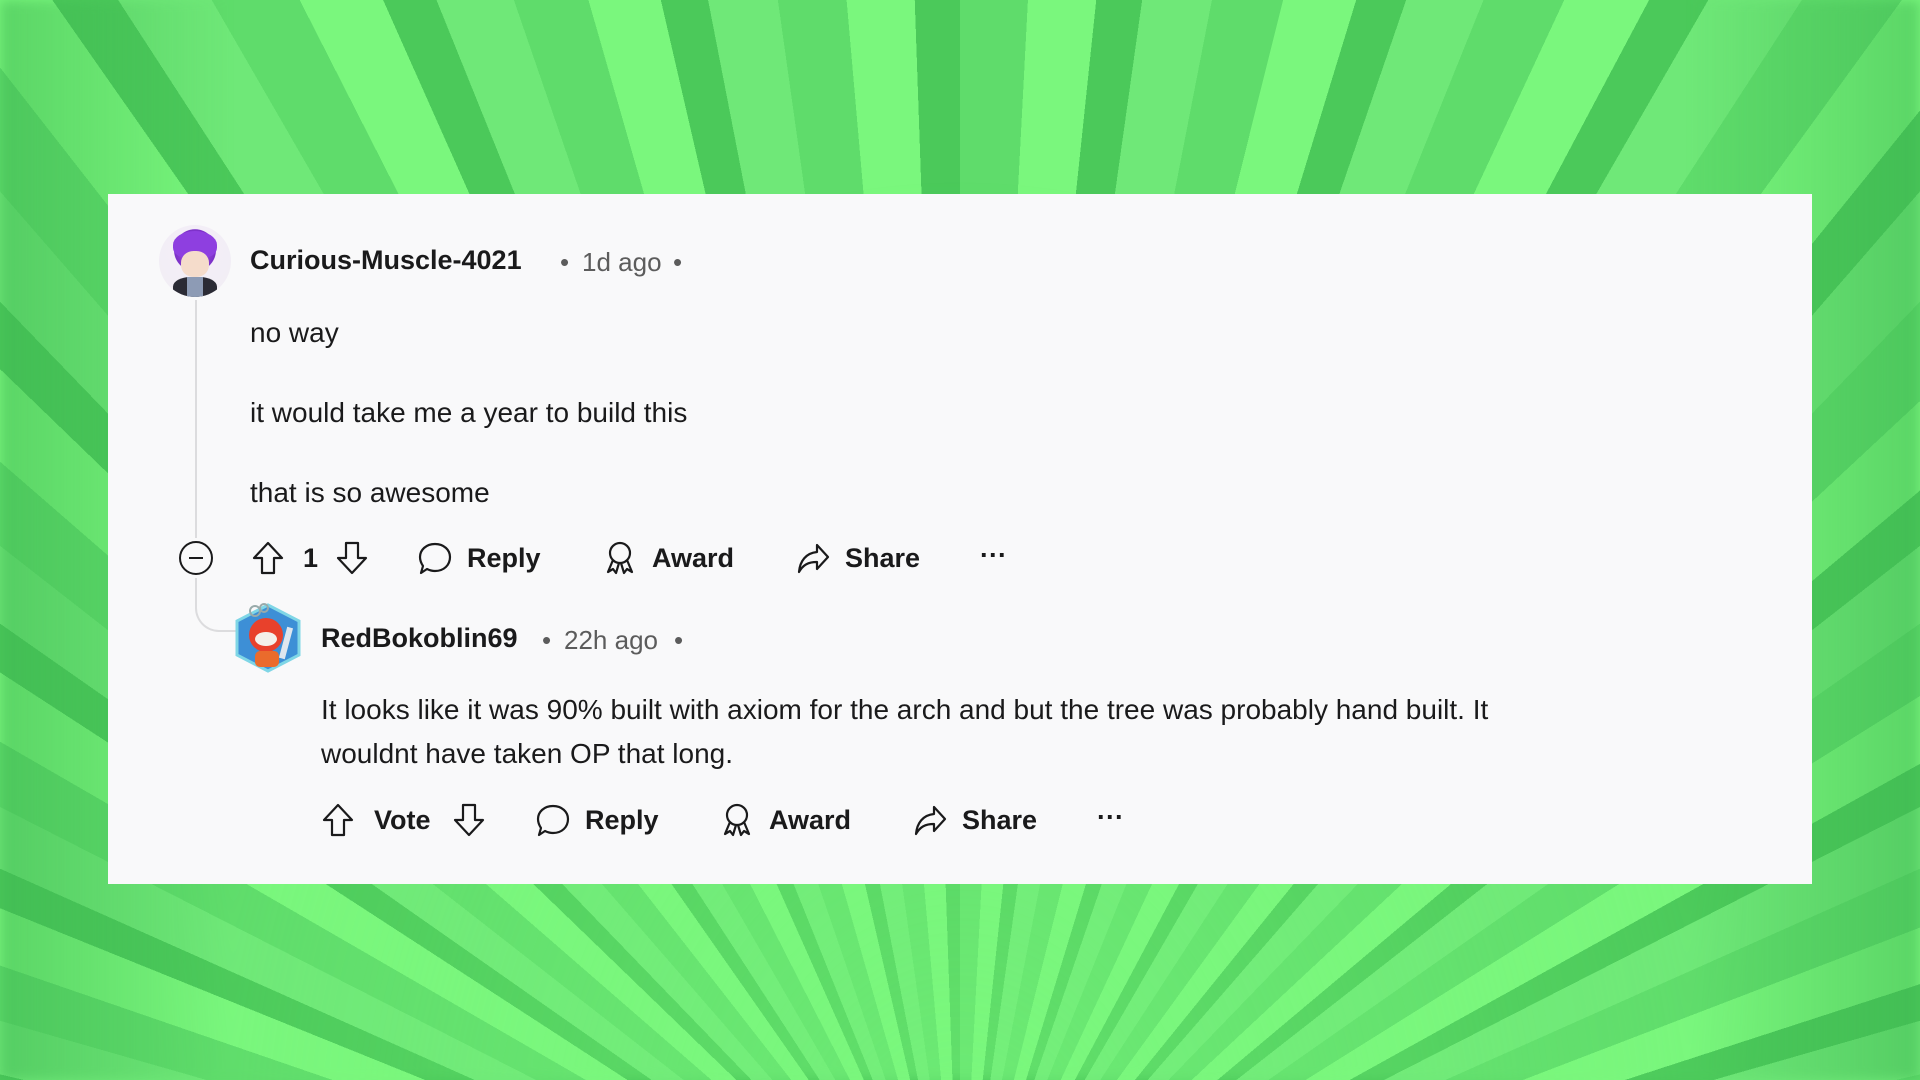  I want to click on comment-timestamp: 1d ago, so click(622, 262).